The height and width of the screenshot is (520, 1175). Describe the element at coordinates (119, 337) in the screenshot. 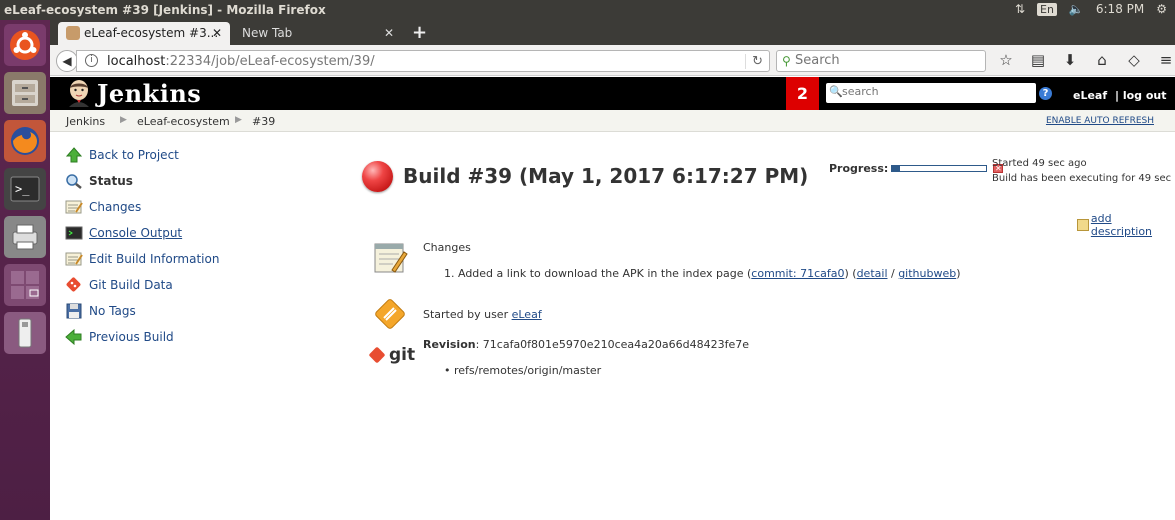

I see `task-previous-build: Previous Build` at that location.